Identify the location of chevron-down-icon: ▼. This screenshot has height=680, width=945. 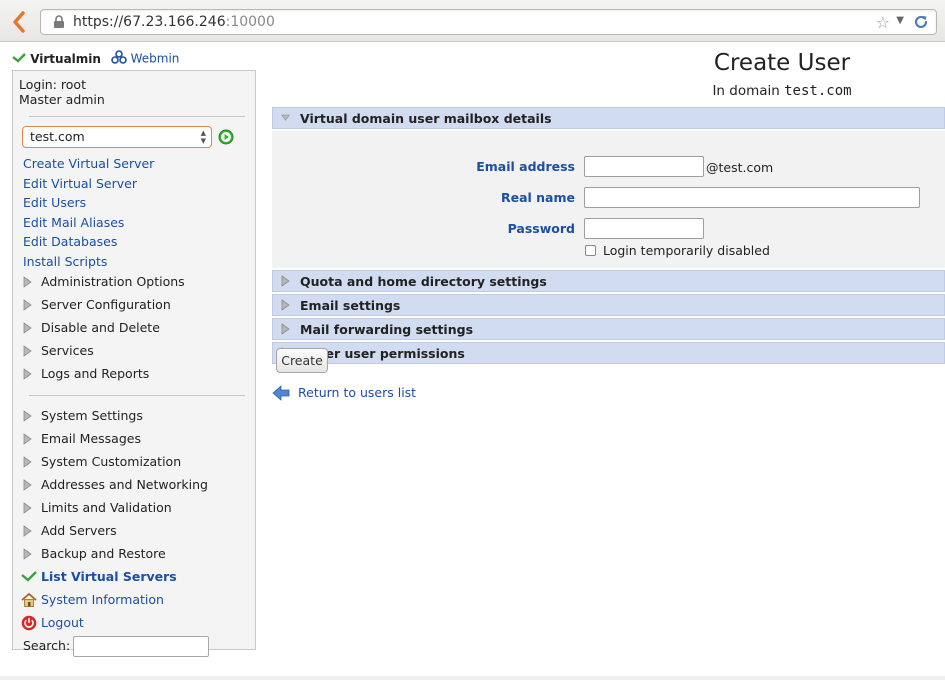
(900, 20).